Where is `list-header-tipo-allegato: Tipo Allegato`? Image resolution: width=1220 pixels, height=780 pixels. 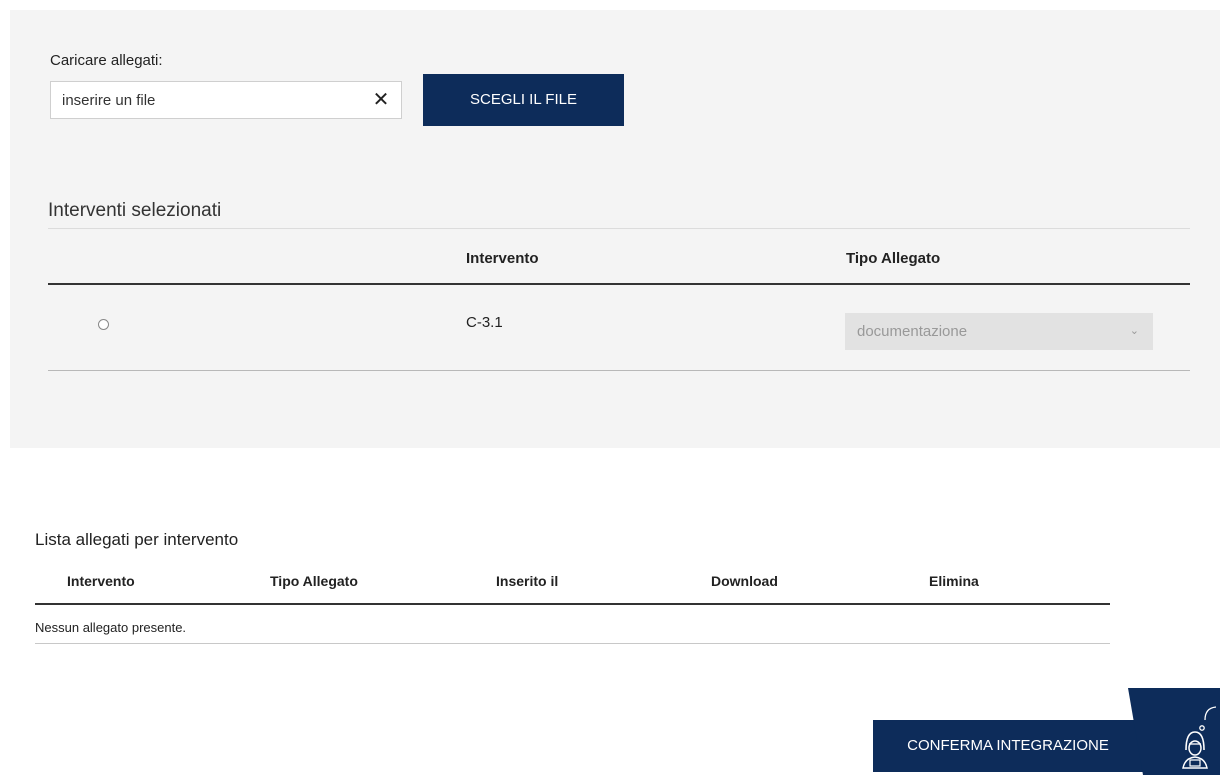 list-header-tipo-allegato: Tipo Allegato is located at coordinates (314, 581).